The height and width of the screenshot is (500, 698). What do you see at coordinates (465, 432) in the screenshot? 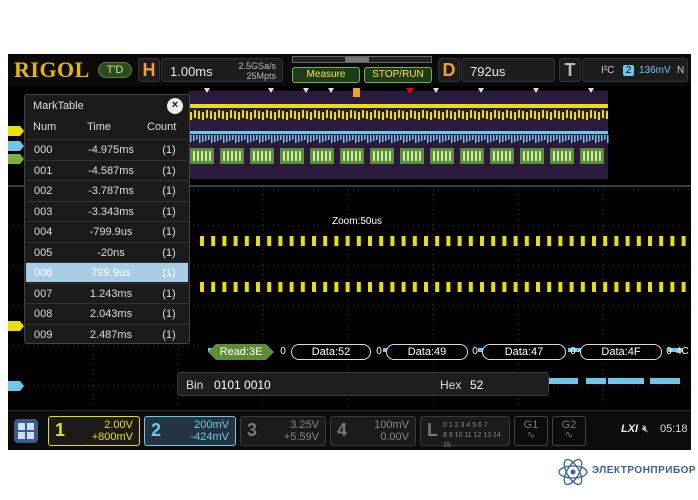
I see `logic-analyzer-box: L 0 1 2 3 4 5 6 7 8 9 10 11 12 13 14 15` at bounding box center [465, 432].